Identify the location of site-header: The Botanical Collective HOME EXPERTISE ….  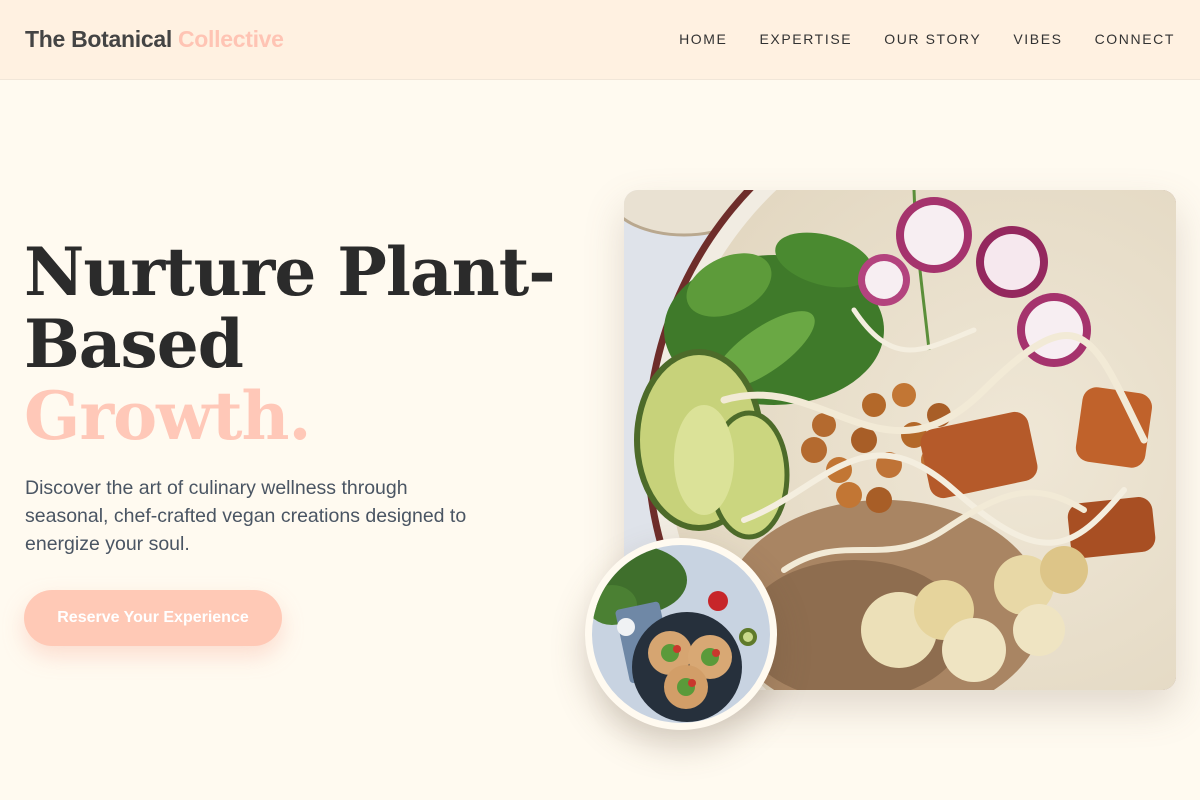
(600, 40).